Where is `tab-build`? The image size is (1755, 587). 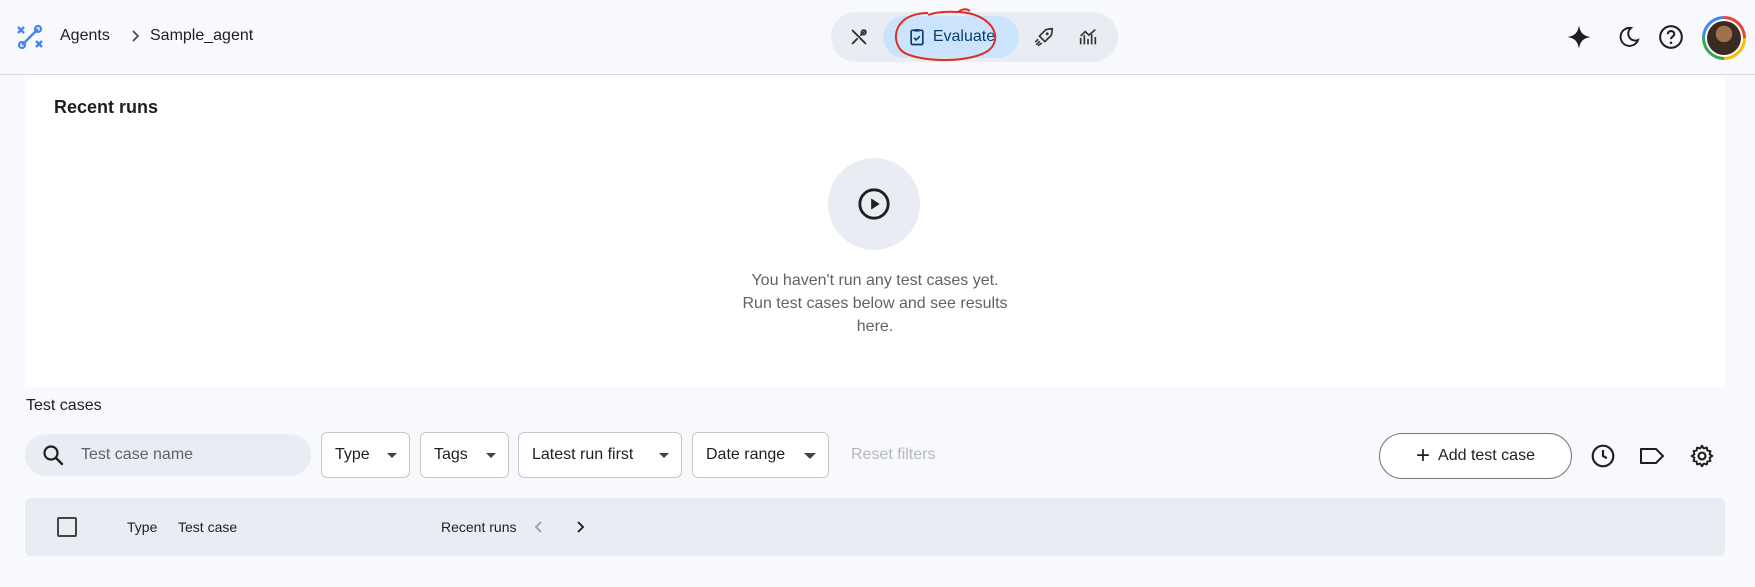
tab-build is located at coordinates (859, 37).